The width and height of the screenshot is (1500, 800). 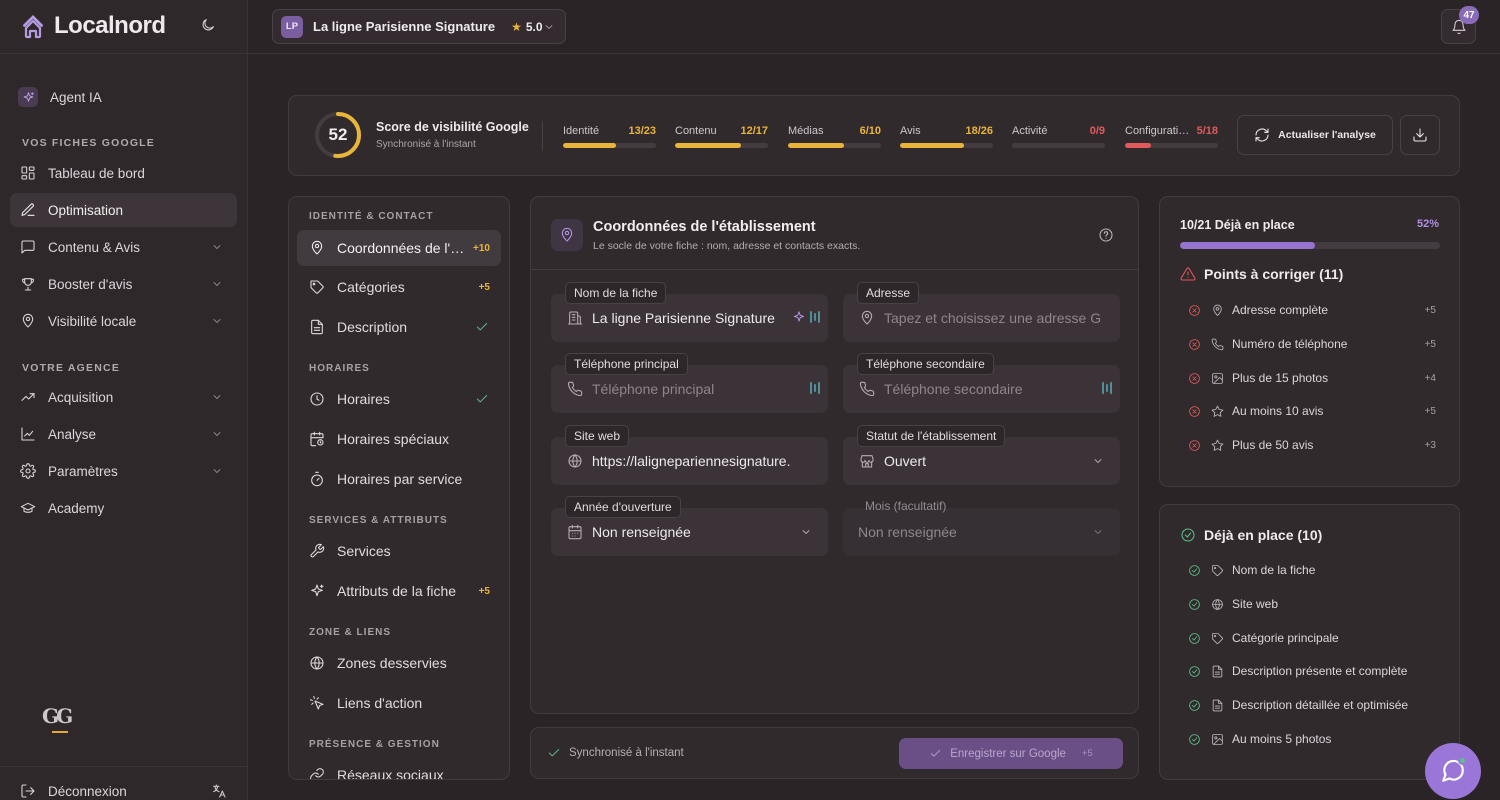 I want to click on sidebar-item-tableau-de-bord: Tableau de bord, so click(x=123, y=173).